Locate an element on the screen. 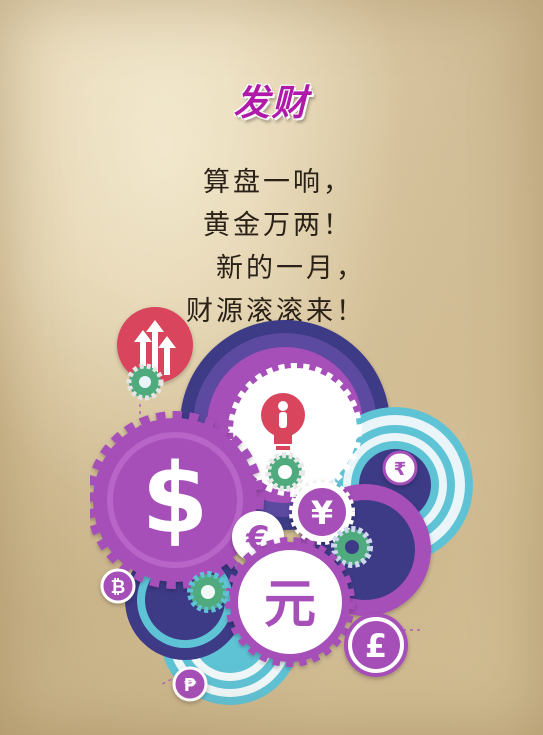 The width and height of the screenshot is (543, 735). peso-icon: ₱ is located at coordinates (190, 685).